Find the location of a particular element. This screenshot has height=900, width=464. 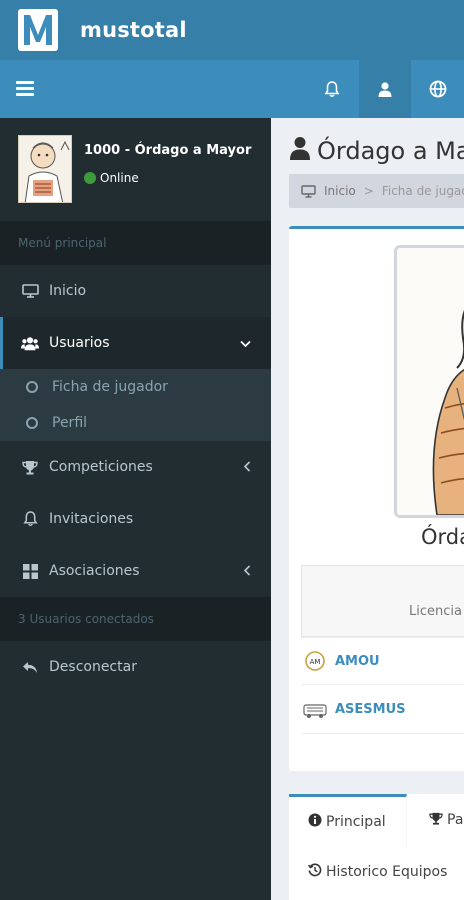

globe-icon is located at coordinates (438, 89).